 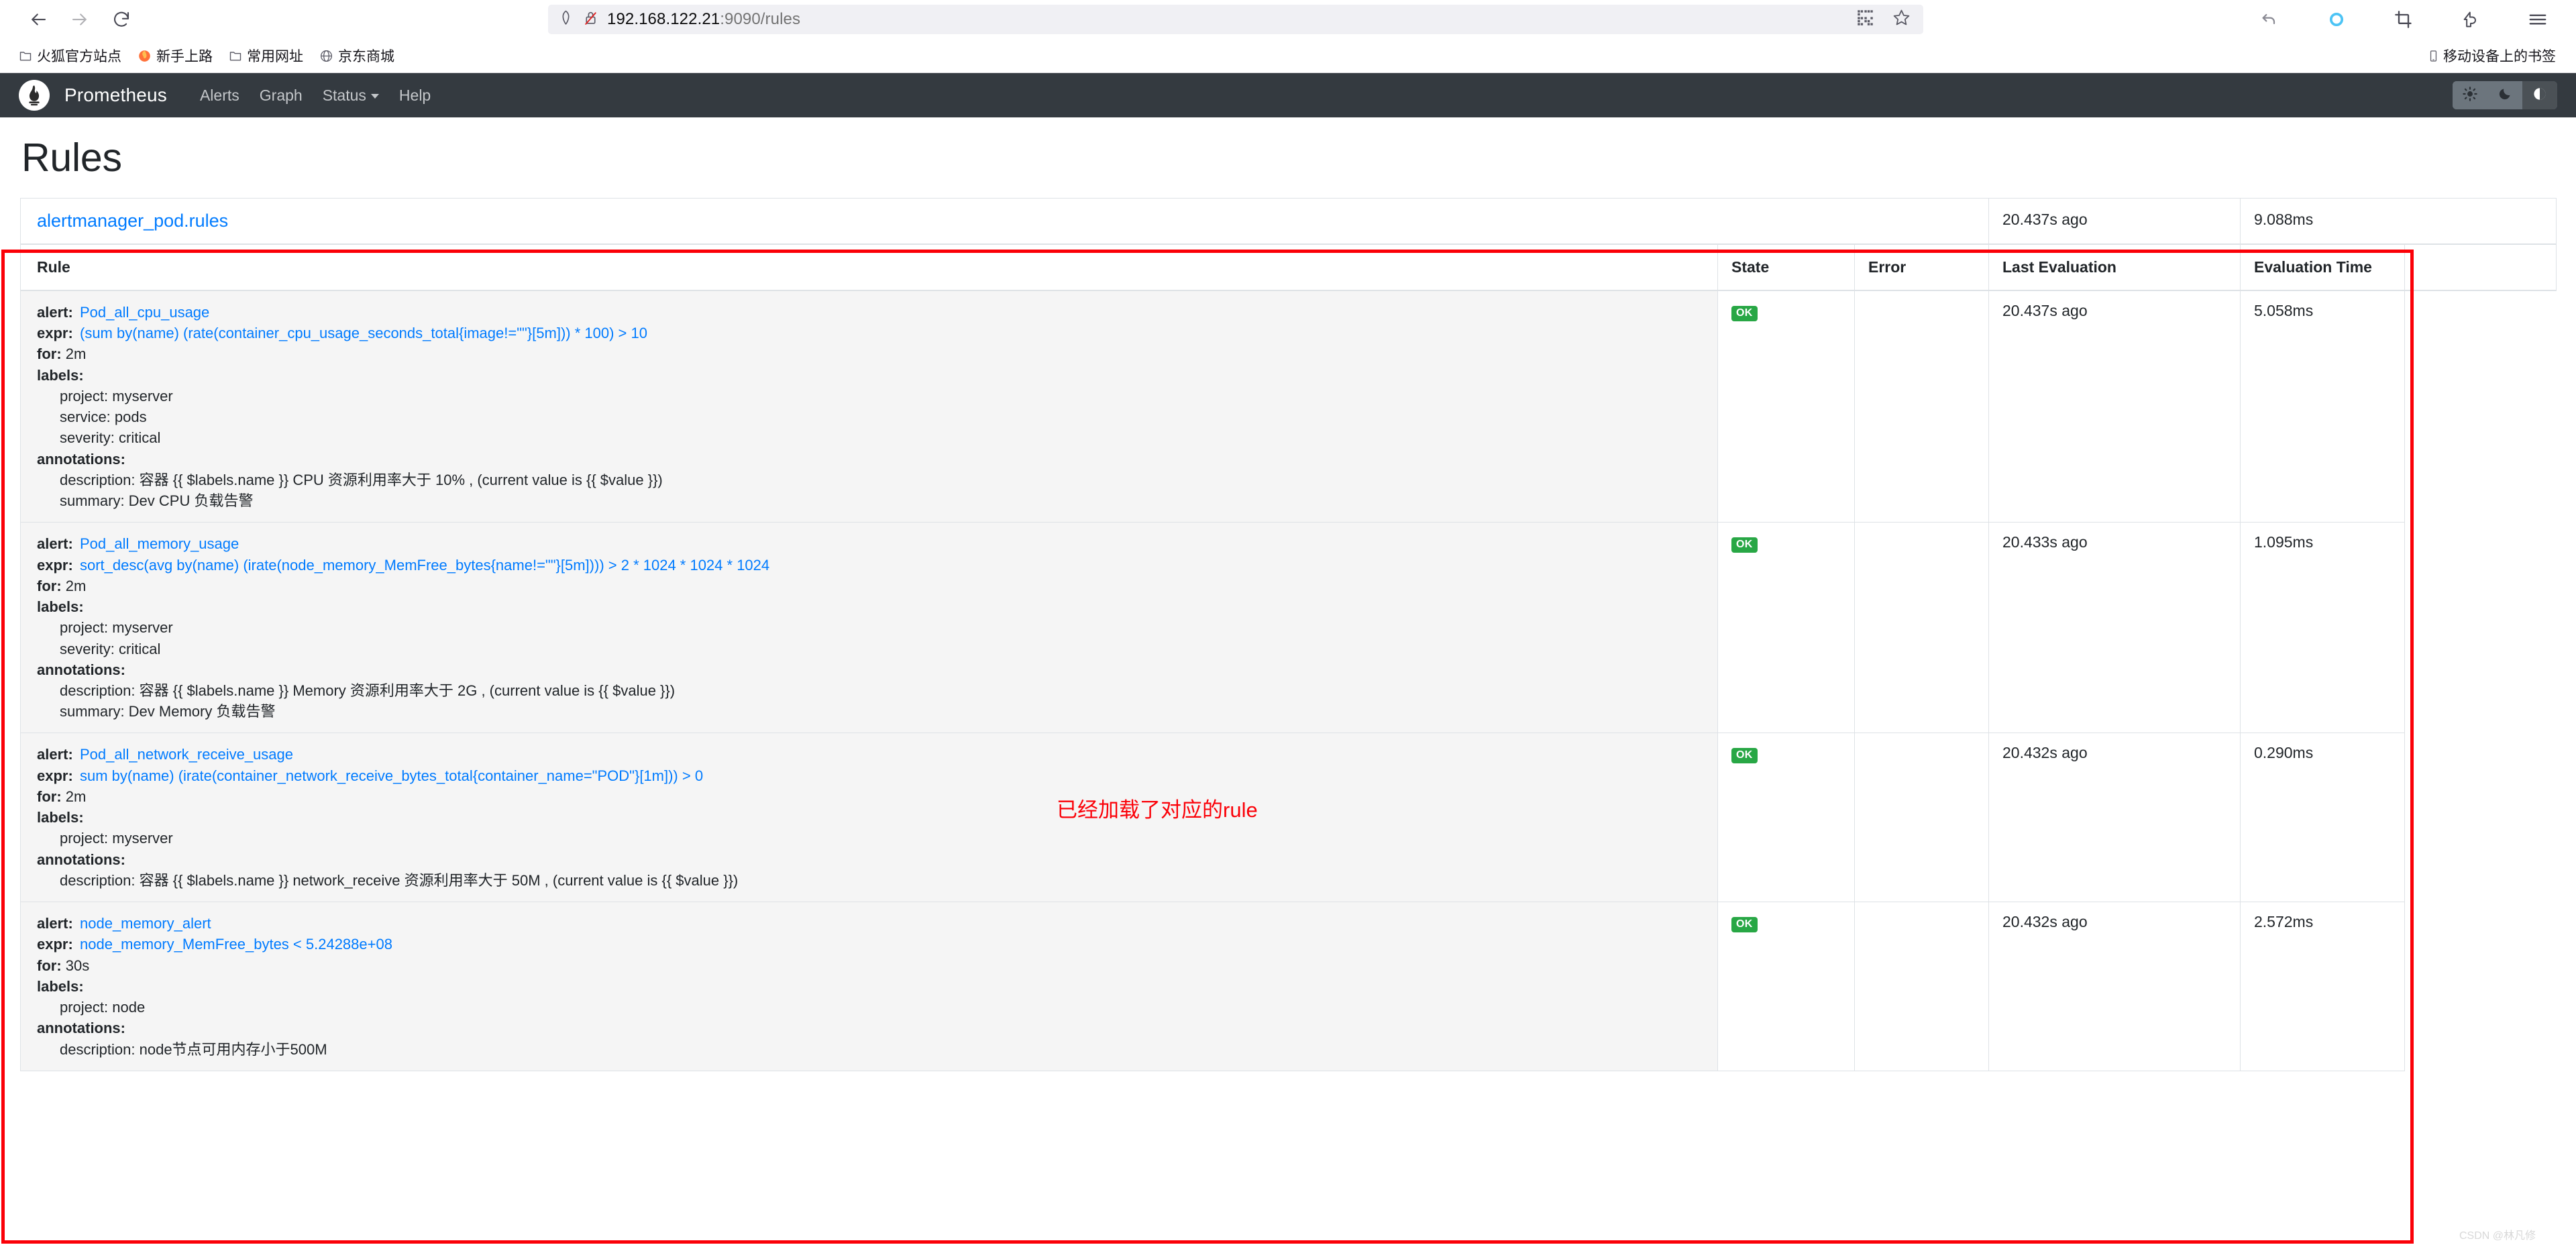 What do you see at coordinates (55, 565) in the screenshot?
I see `expr-label: expr:` at bounding box center [55, 565].